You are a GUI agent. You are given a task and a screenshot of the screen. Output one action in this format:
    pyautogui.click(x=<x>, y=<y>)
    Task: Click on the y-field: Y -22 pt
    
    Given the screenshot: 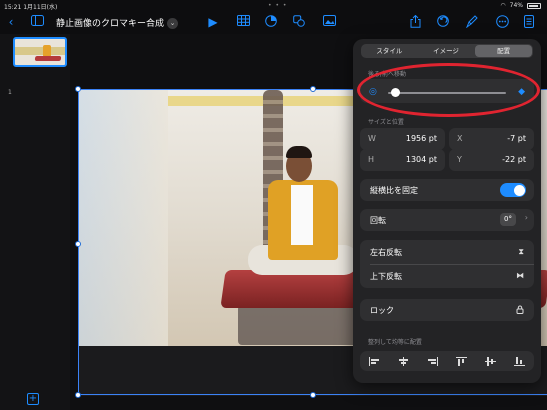 What is the action you would take?
    pyautogui.click(x=491, y=160)
    